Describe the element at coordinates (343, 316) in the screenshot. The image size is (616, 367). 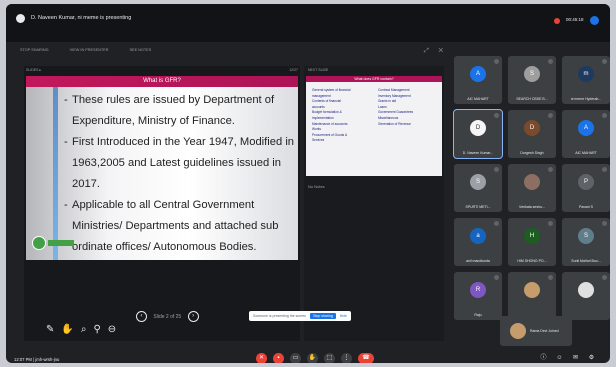
I see `hide-notice-button: Hide` at that location.